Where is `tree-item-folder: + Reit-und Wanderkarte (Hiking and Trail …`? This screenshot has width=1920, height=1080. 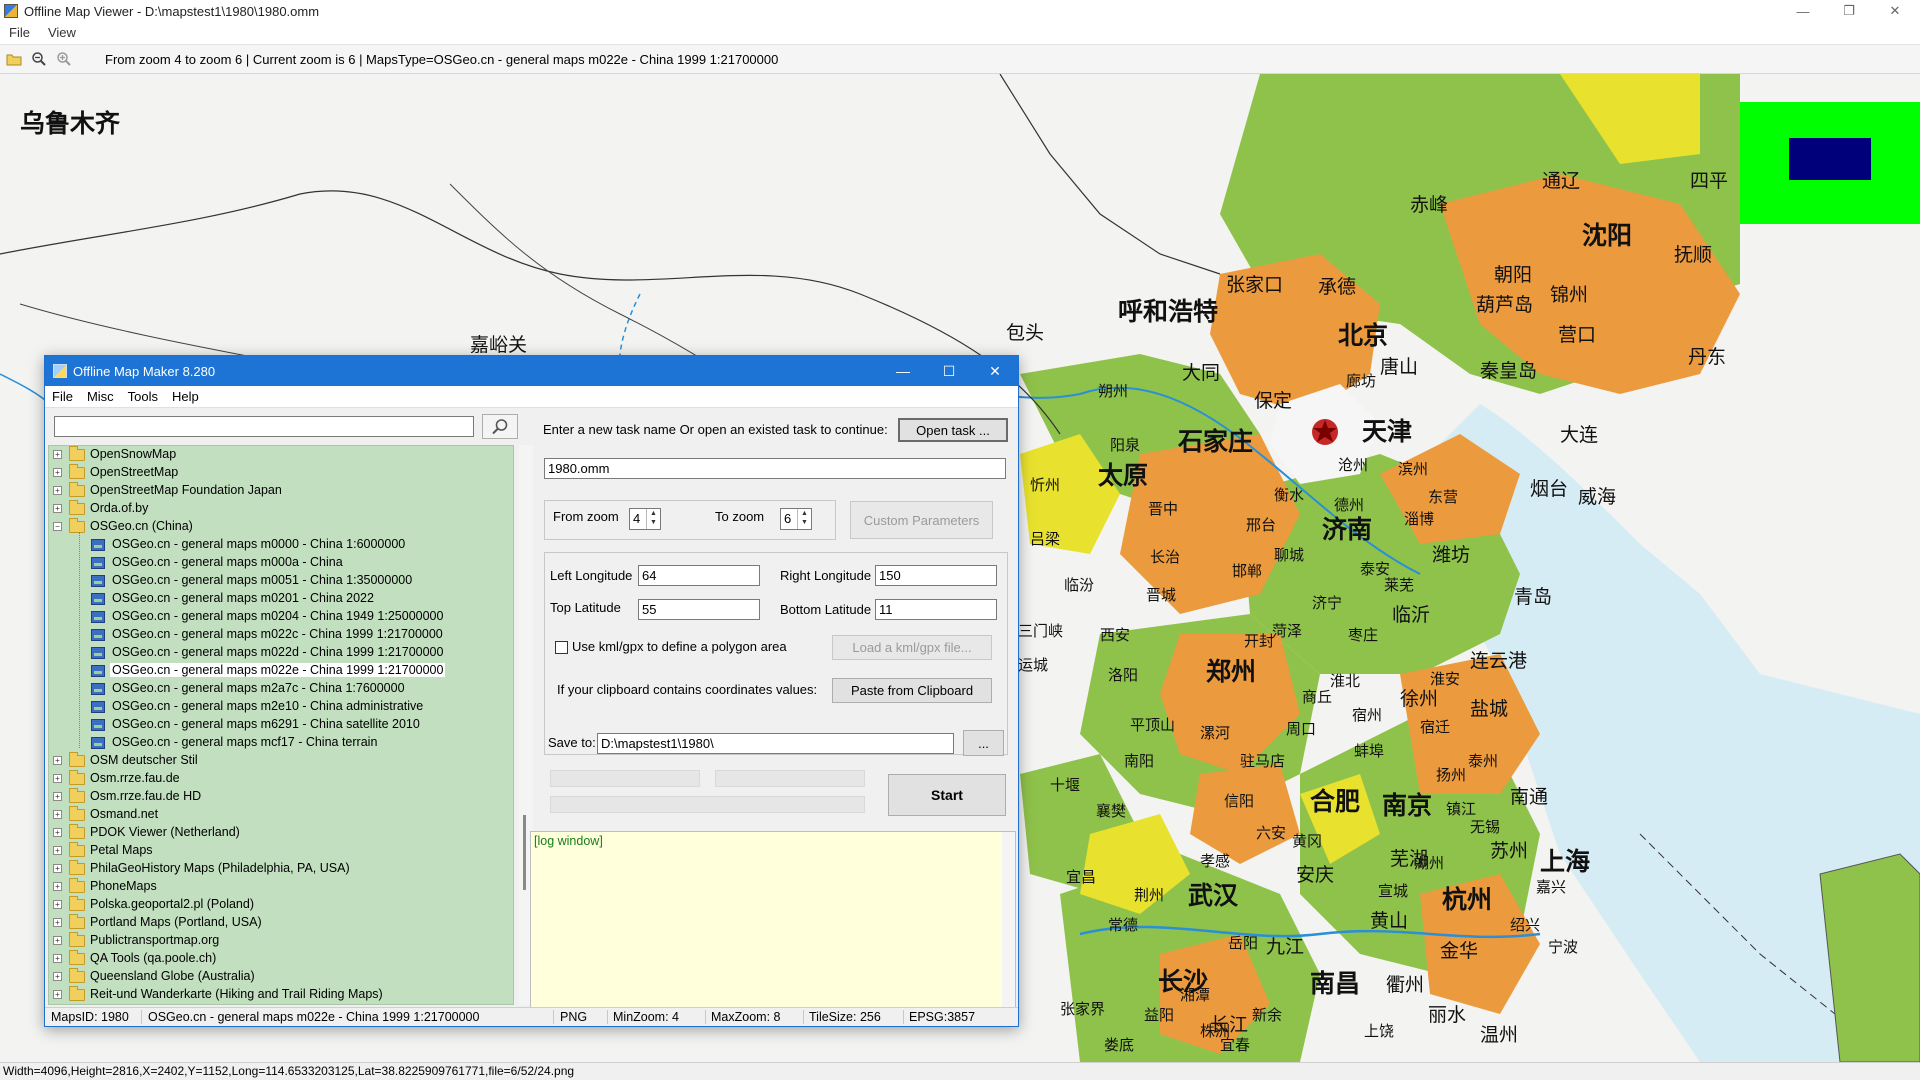
tree-item-folder: + Reit-und Wanderkarte (Hiking and Trail … is located at coordinates (281, 995).